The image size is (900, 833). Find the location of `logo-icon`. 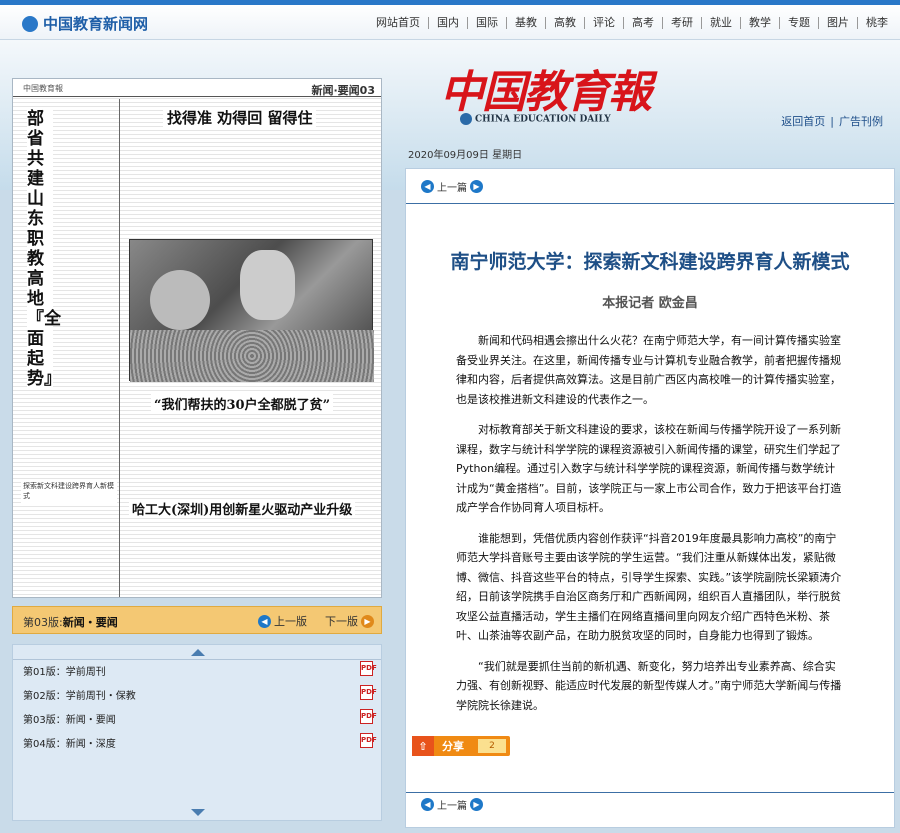

logo-icon is located at coordinates (30, 23).